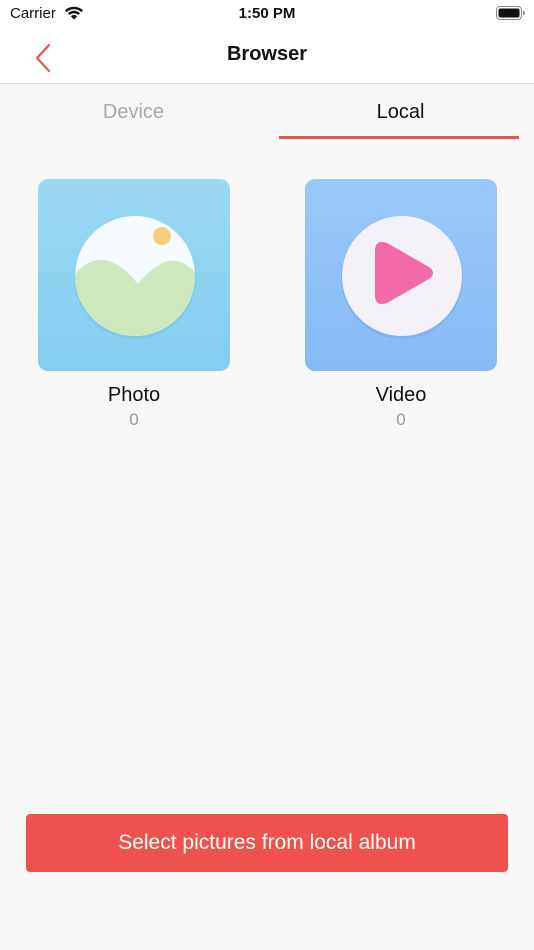 The width and height of the screenshot is (534, 950). Describe the element at coordinates (133, 112) in the screenshot. I see `tab-device: Device` at that location.